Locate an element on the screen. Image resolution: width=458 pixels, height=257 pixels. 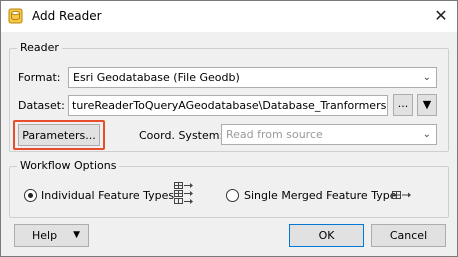
format-label: Format: is located at coordinates (39, 77).